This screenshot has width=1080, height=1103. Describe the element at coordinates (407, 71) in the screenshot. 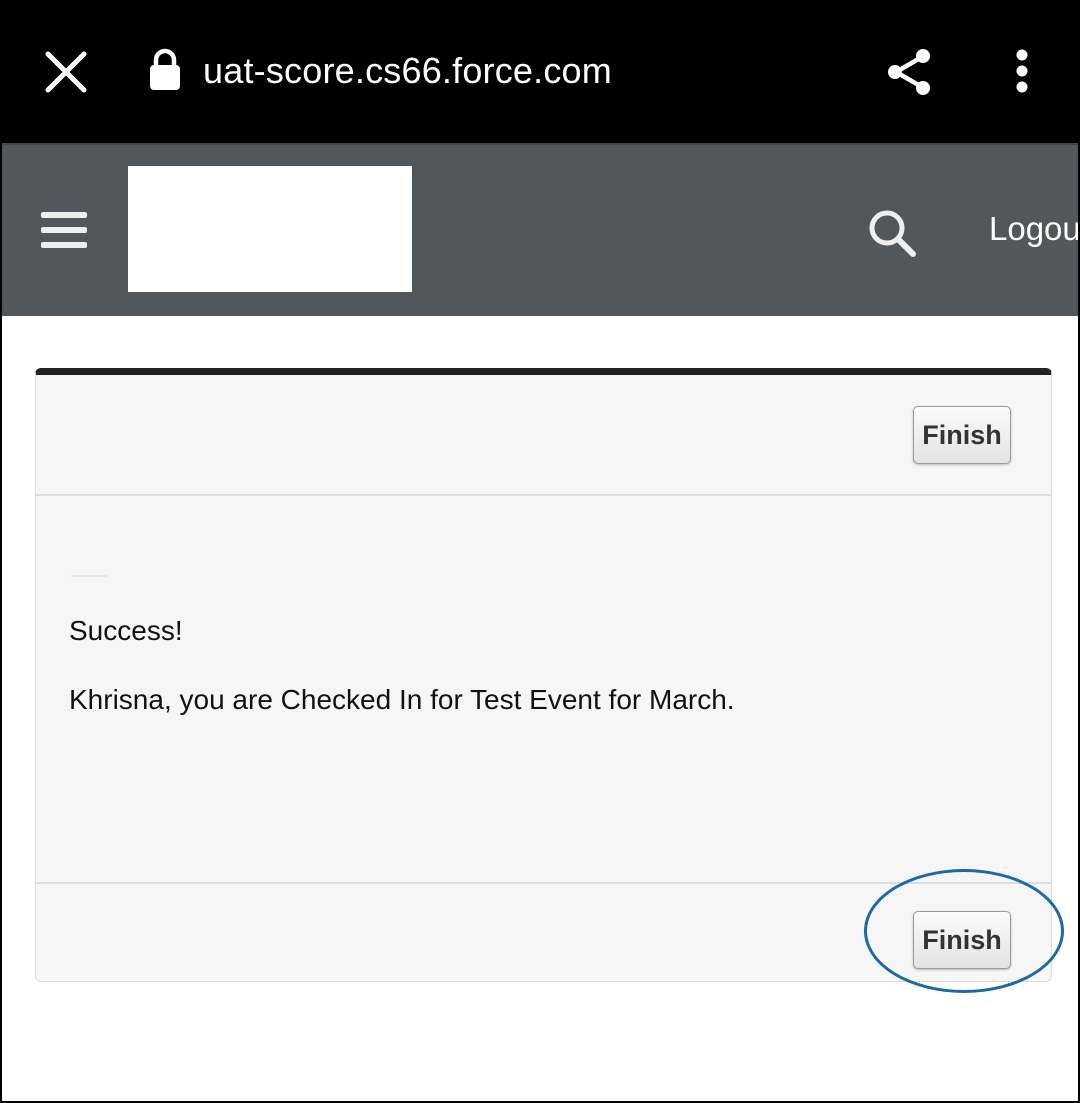

I see `url-bar: uat-score.cs66.force.com` at that location.